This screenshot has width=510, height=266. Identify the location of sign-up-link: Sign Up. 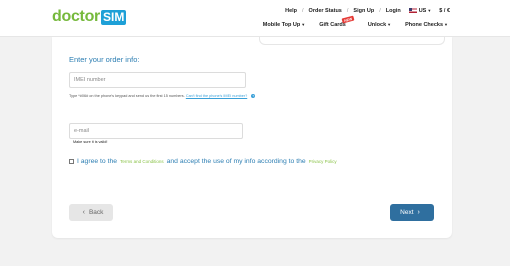
(363, 11).